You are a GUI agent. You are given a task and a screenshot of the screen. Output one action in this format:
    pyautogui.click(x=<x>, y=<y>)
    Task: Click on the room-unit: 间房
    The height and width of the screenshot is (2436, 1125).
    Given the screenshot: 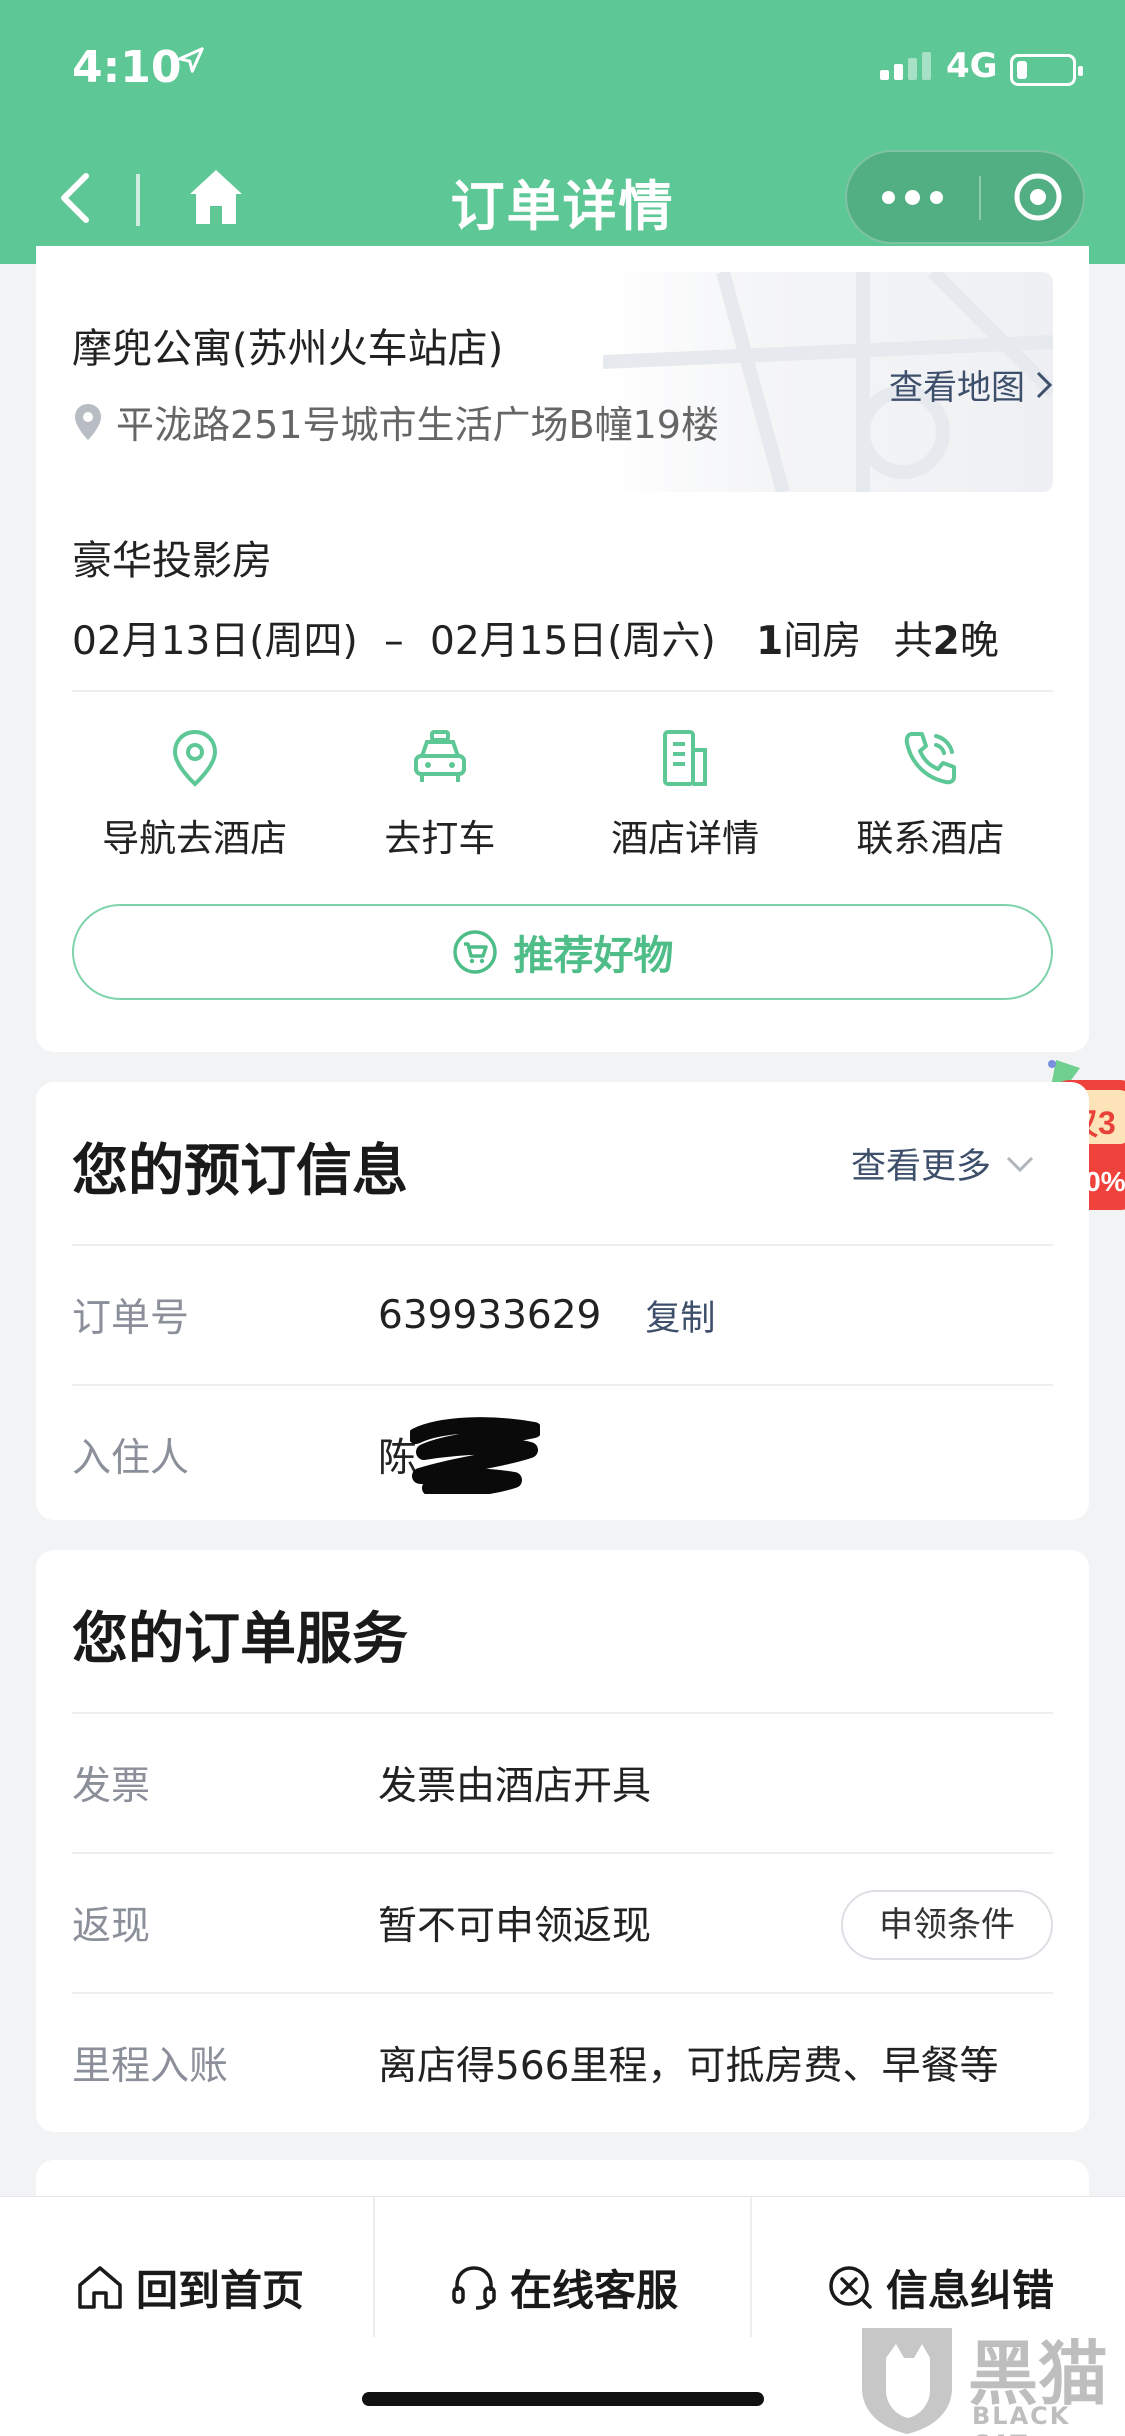 What is the action you would take?
    pyautogui.click(x=822, y=641)
    